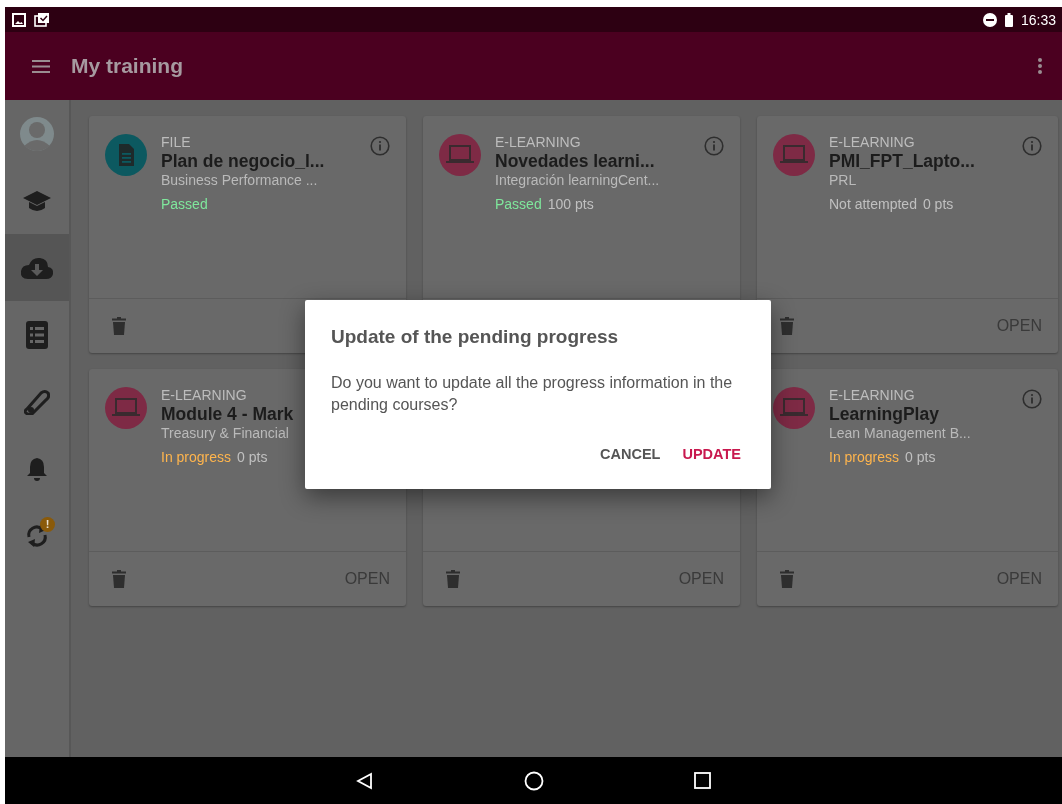 The image size is (1062, 804). I want to click on dialog-button: UPDATE, so click(711, 454).